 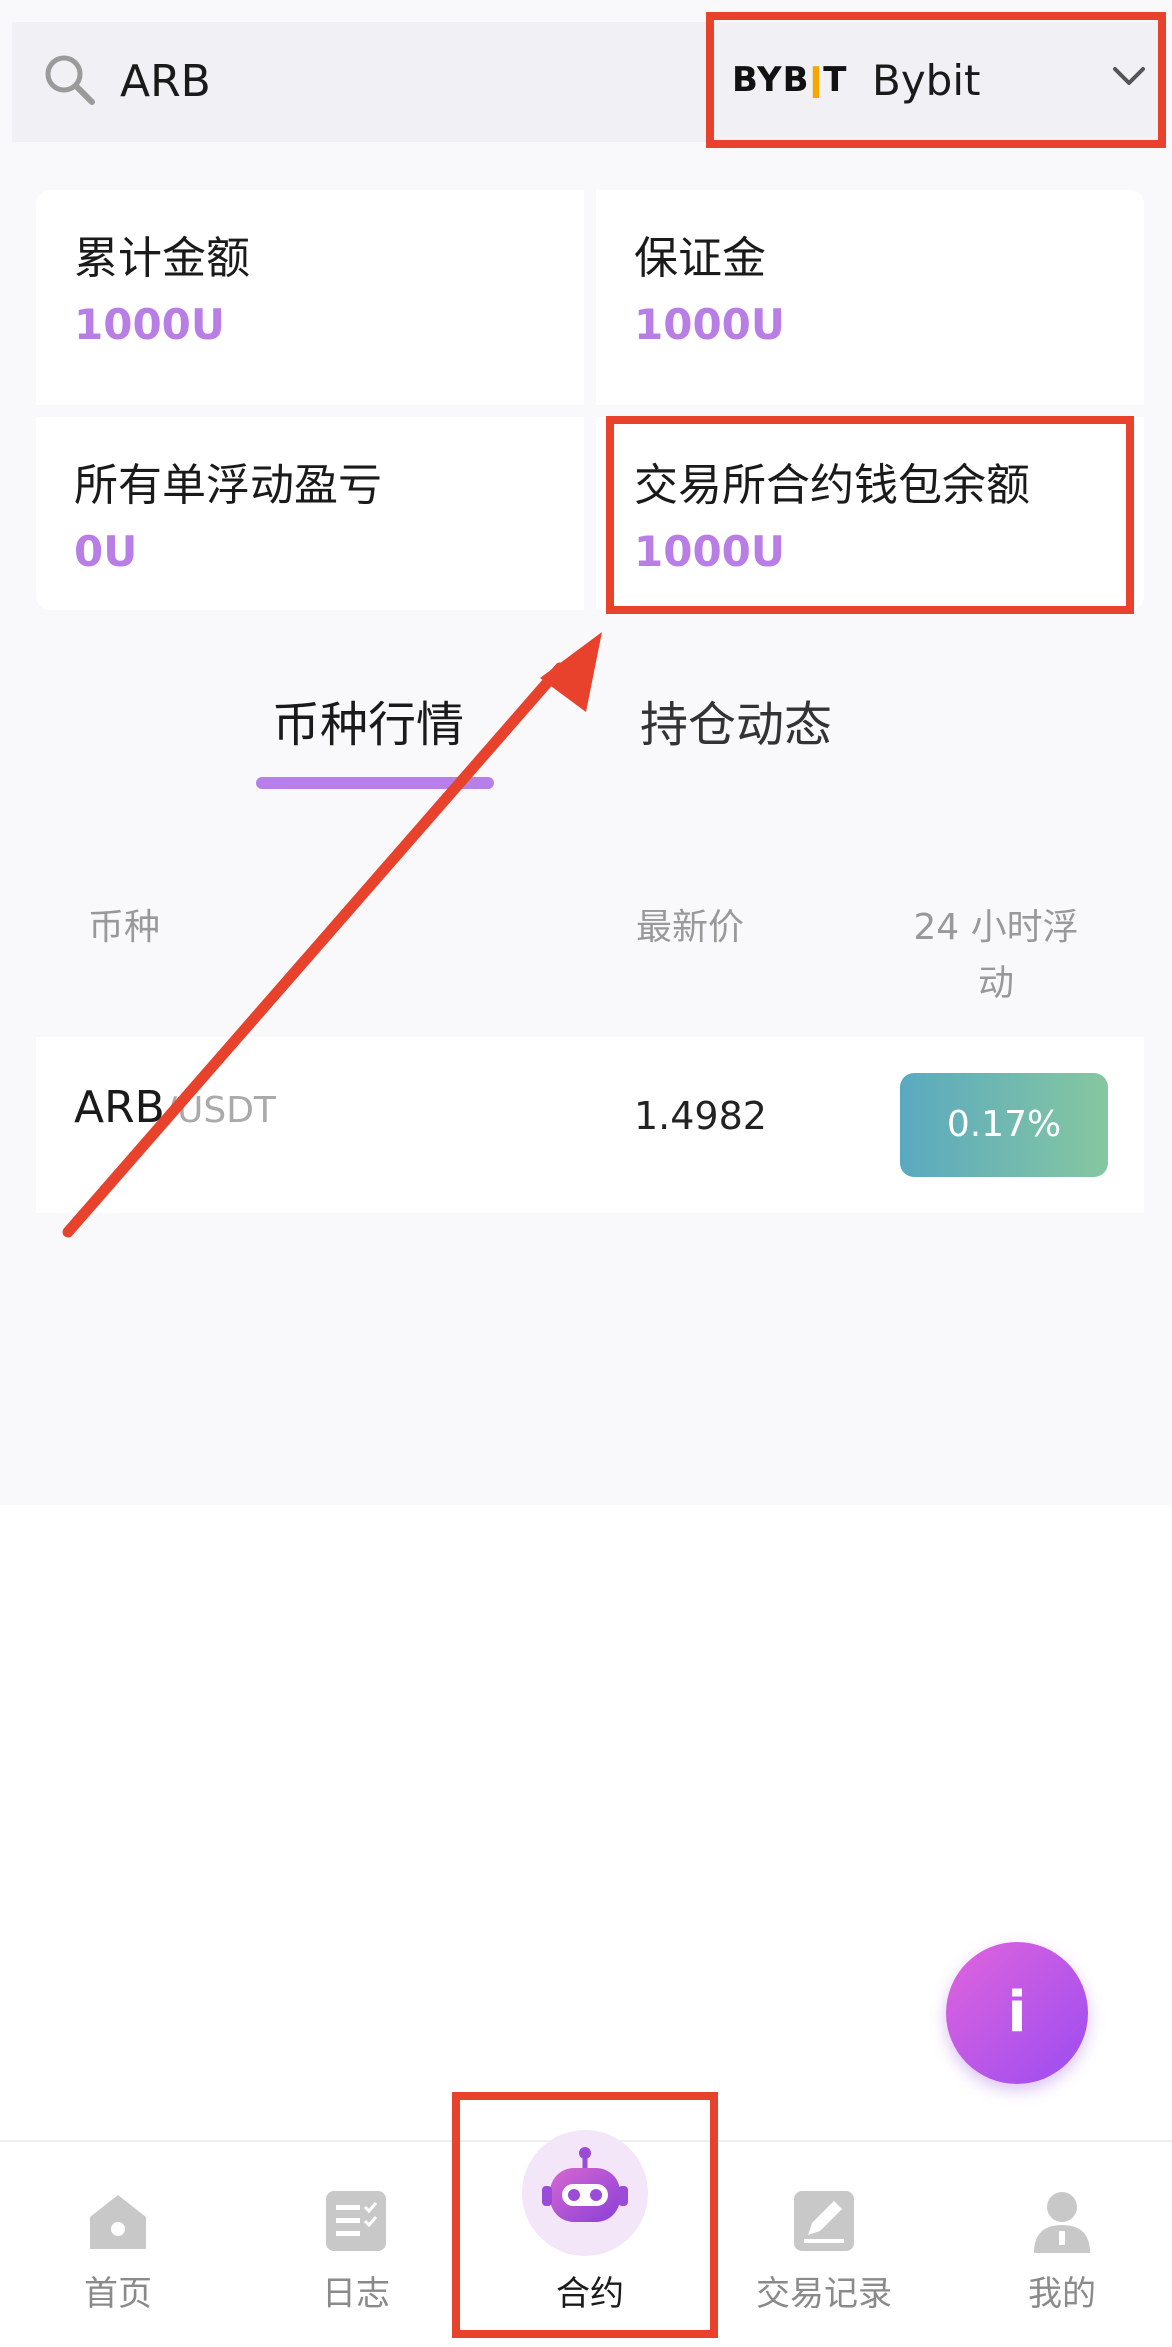 What do you see at coordinates (332, 935) in the screenshot?
I see `annotation-arrow` at bounding box center [332, 935].